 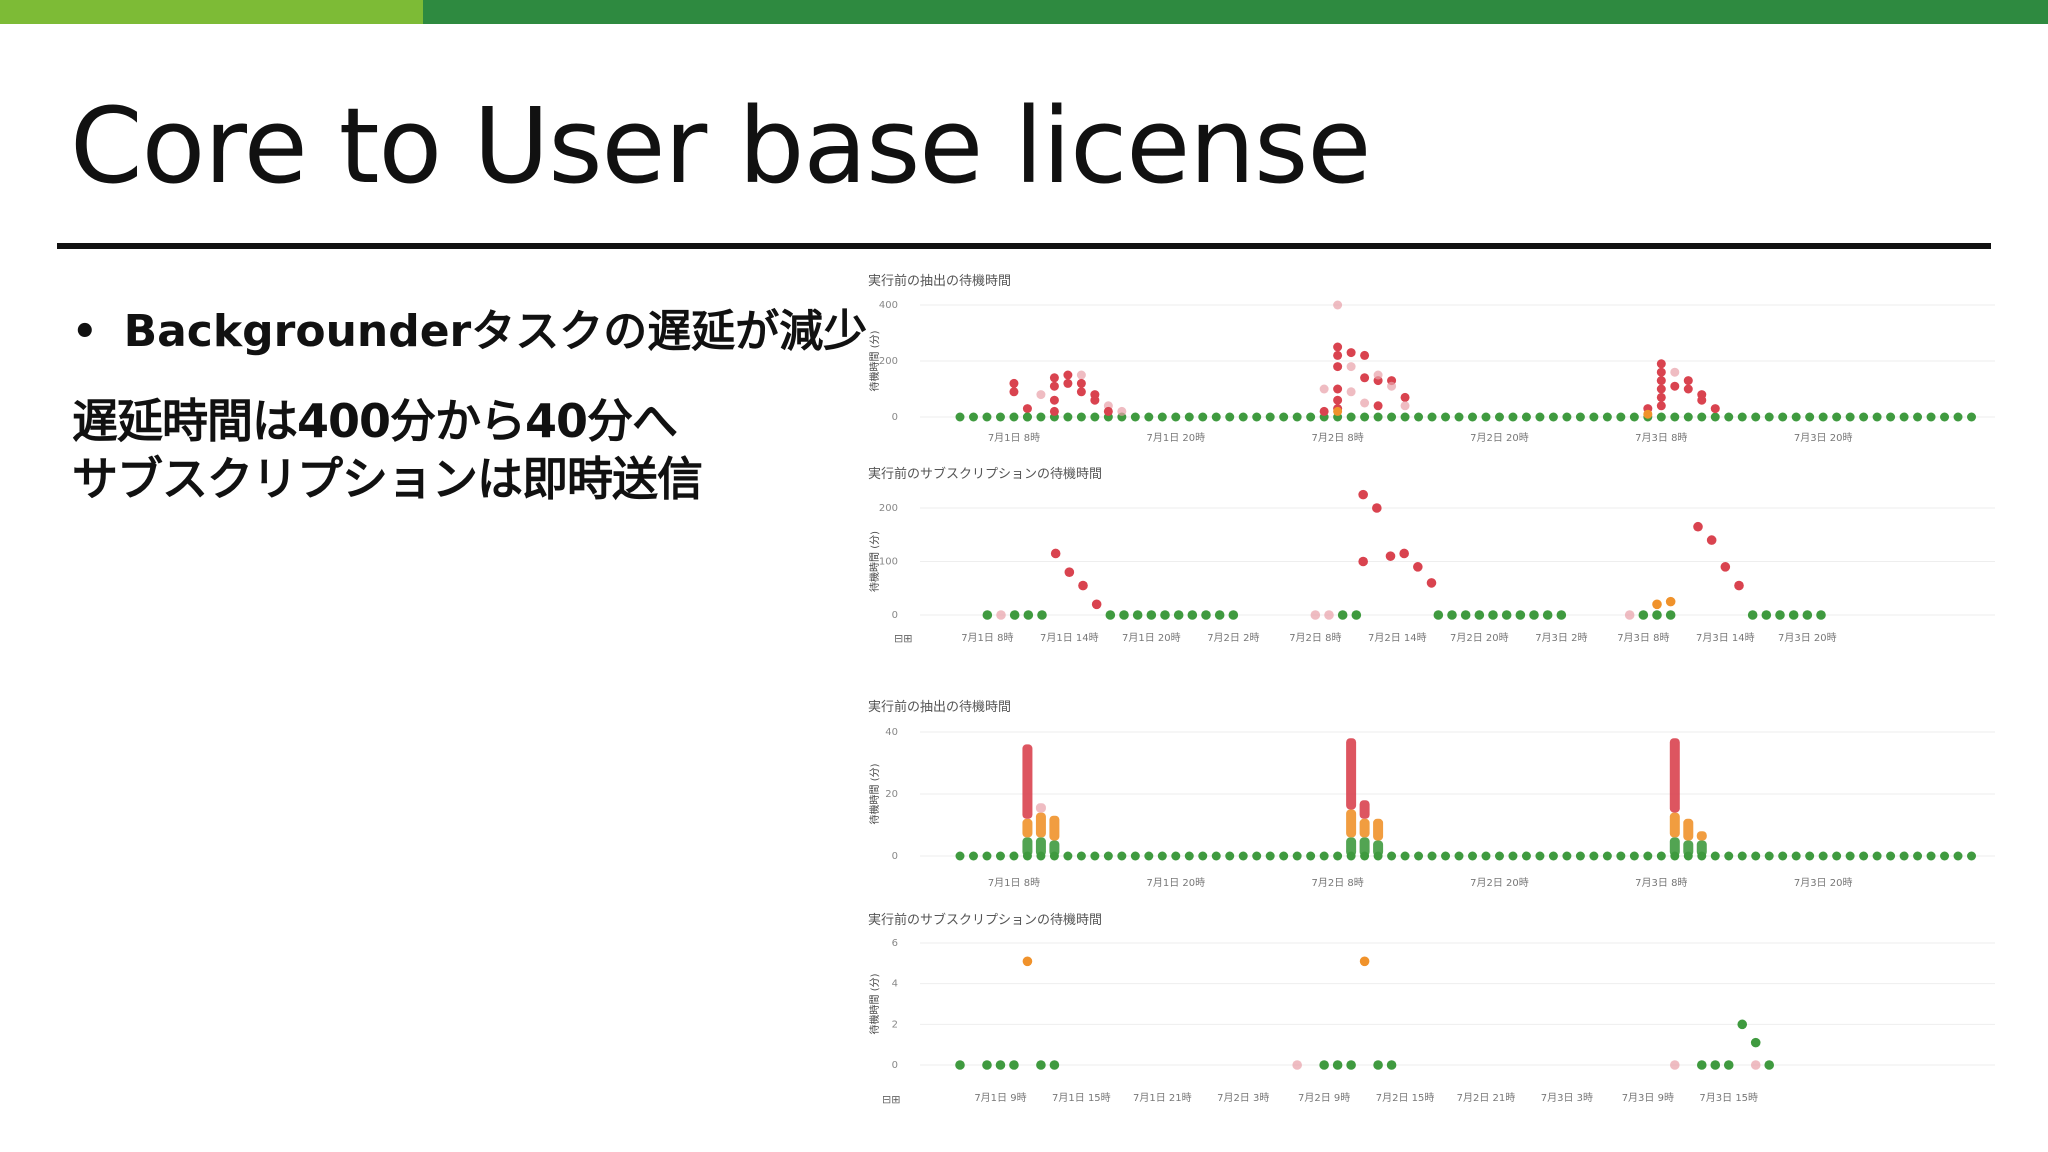 What do you see at coordinates (462, 450) in the screenshot?
I see `summary-lines: 遅延時間は400分から40分へ サブスクリプションは即時送信` at bounding box center [462, 450].